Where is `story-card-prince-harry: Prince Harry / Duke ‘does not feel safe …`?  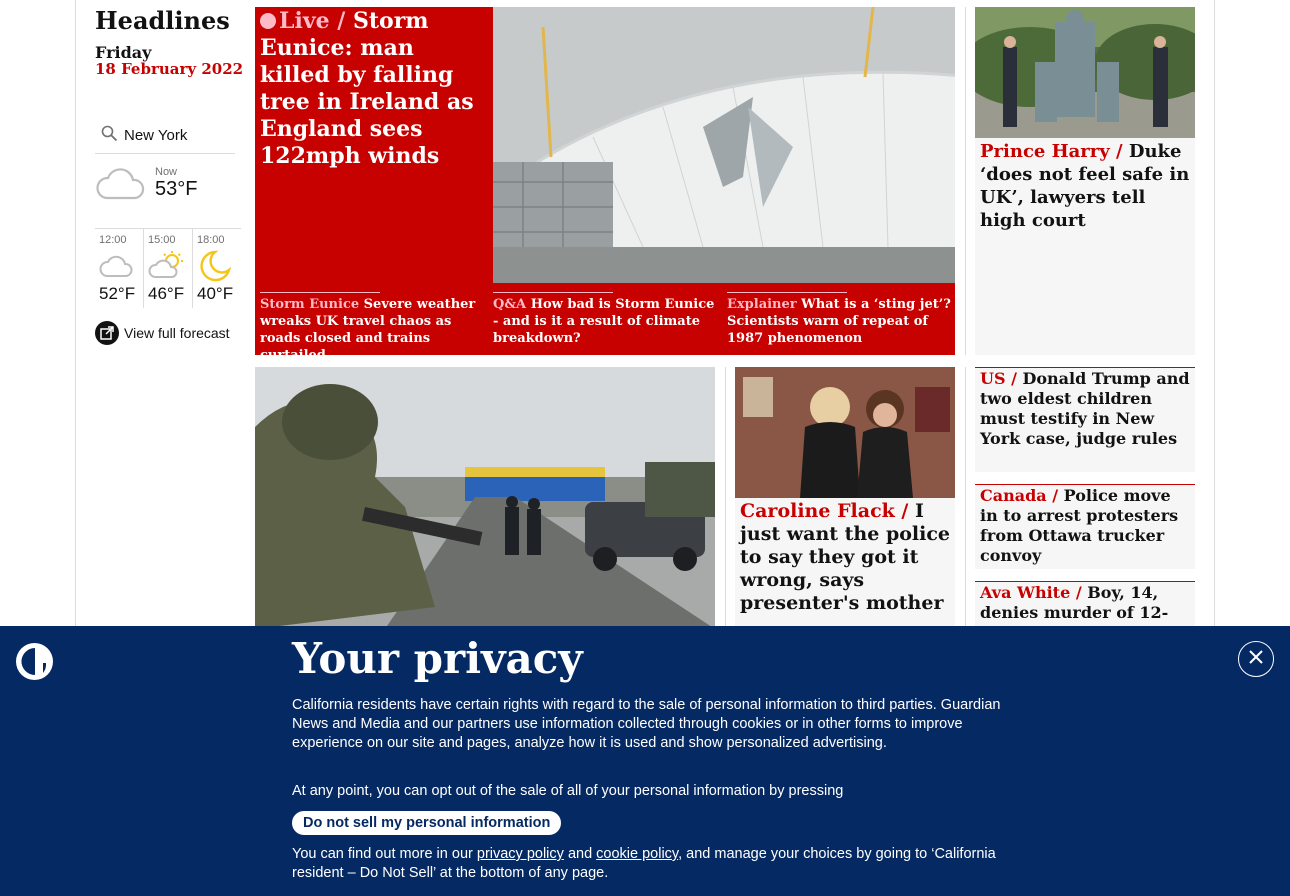
story-card-prince-harry: Prince Harry / Duke ‘does not feel safe … is located at coordinates (1085, 181).